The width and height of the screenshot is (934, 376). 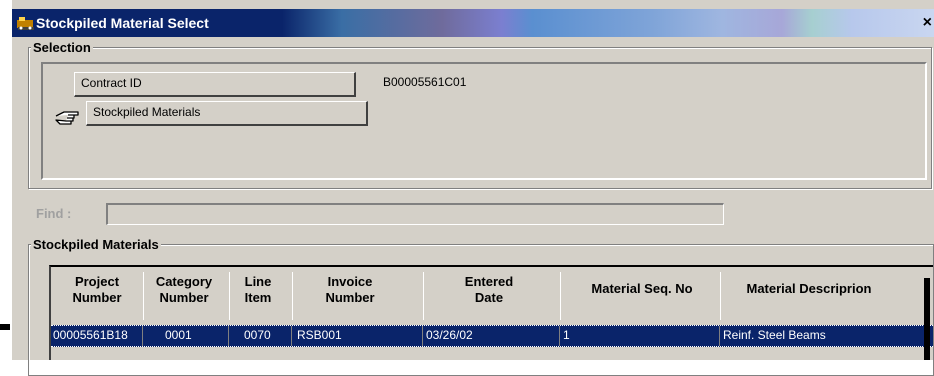 I want to click on app-icon, so click(x=26, y=23).